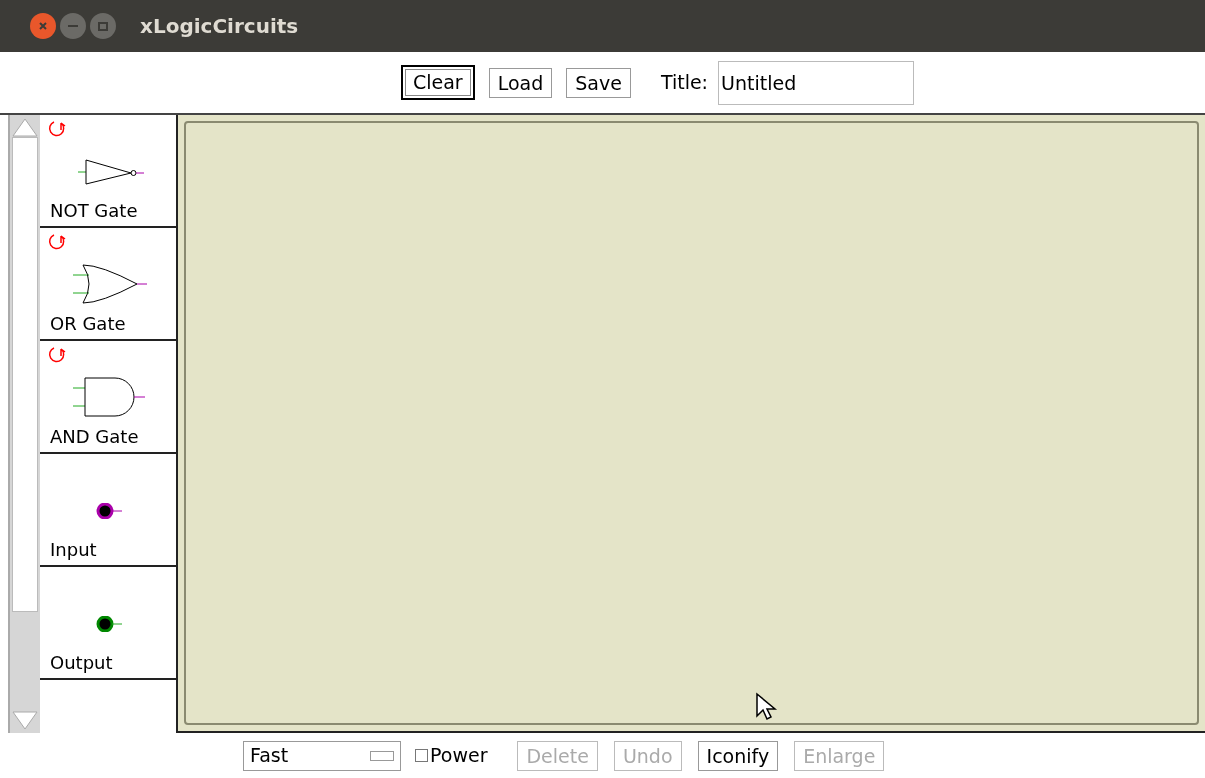 This screenshot has width=1205, height=778. Describe the element at coordinates (88, 324) in the screenshot. I see `palette-label: OR Gate` at that location.